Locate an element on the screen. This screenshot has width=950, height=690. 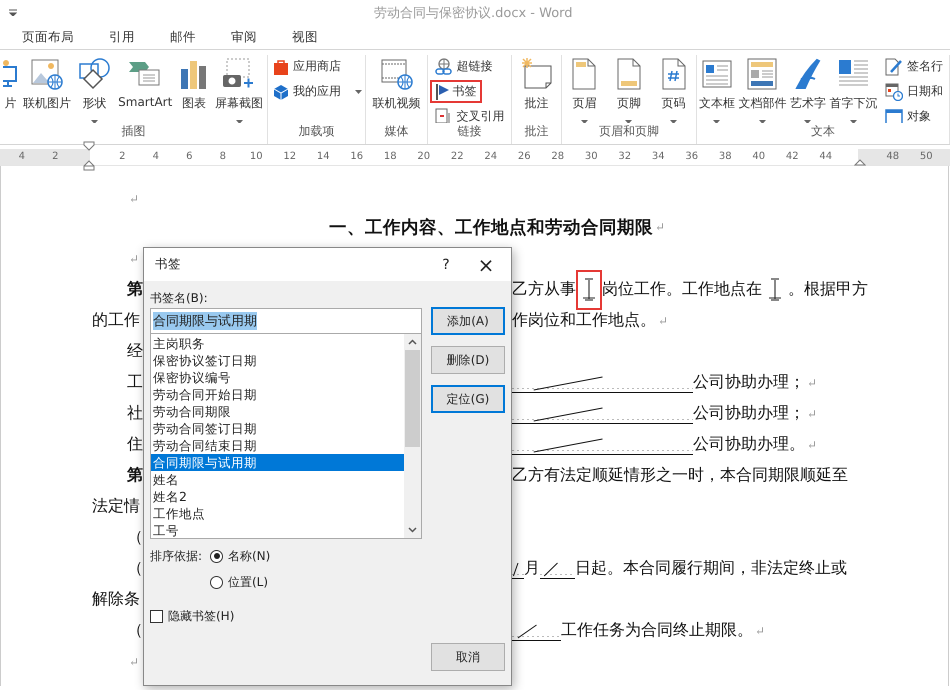
ribbon-button: 图表 is located at coordinates (193, 84).